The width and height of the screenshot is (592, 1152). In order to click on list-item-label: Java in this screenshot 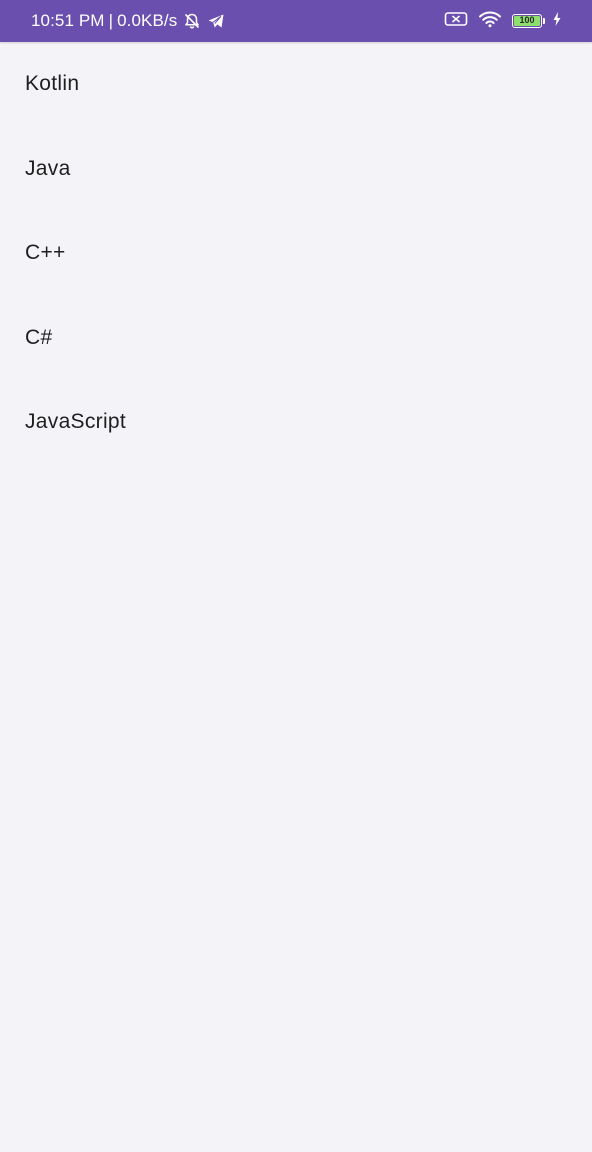, I will do `click(48, 168)`.